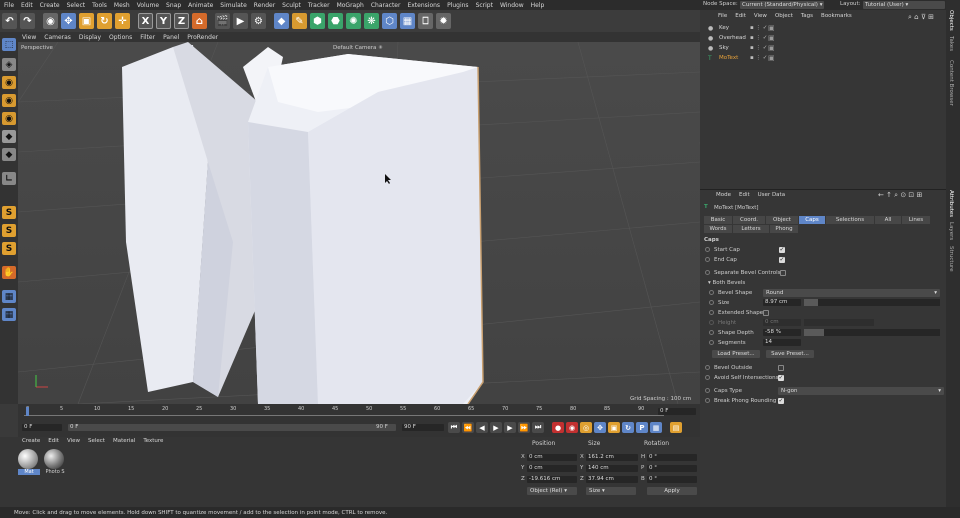 This screenshot has width=960, height=518. Describe the element at coordinates (951, 203) in the screenshot. I see `side-tab-attributes: Attributes` at that location.